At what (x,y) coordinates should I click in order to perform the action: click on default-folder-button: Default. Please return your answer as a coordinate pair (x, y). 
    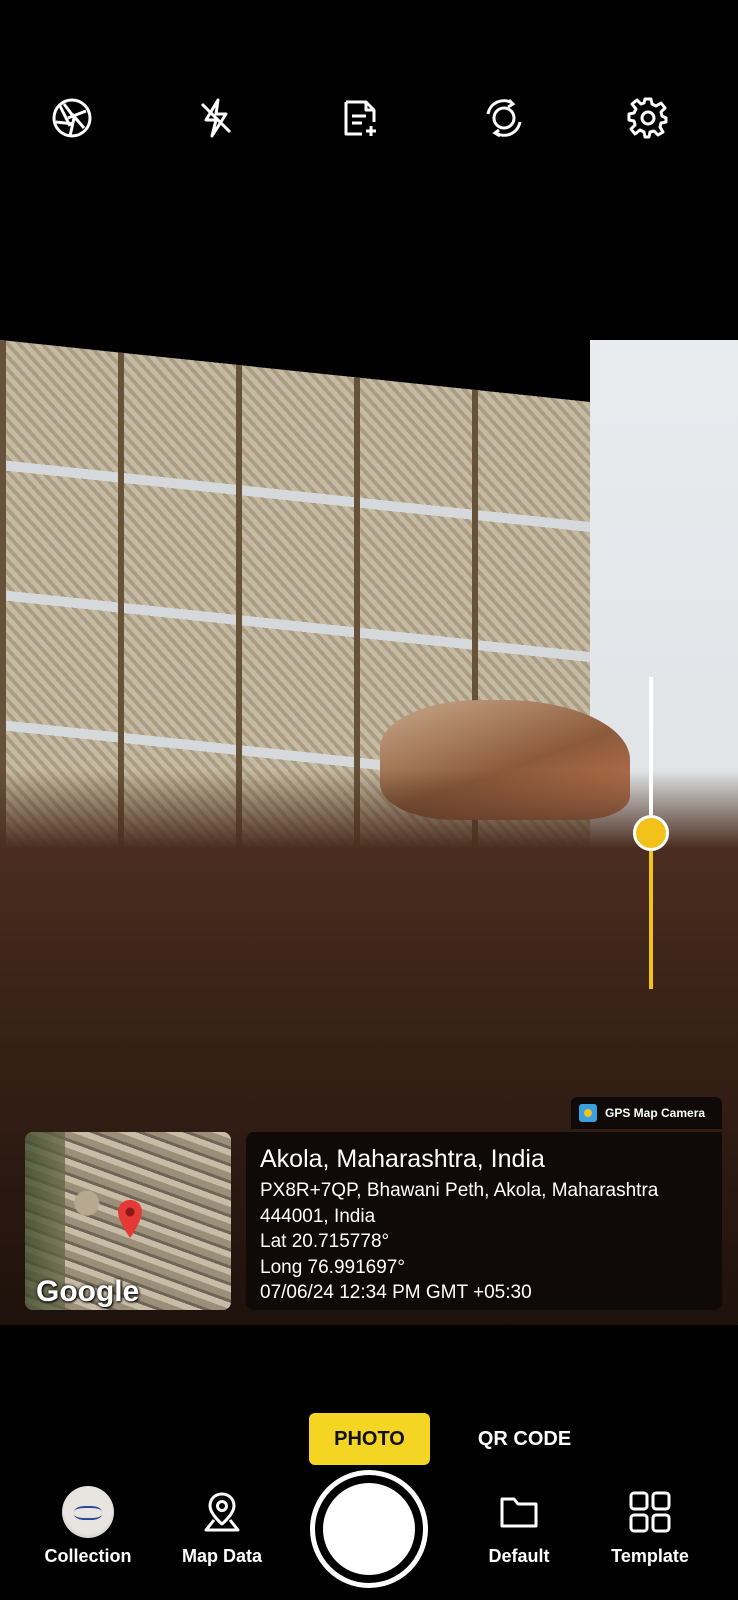
    Looking at the image, I should click on (519, 1526).